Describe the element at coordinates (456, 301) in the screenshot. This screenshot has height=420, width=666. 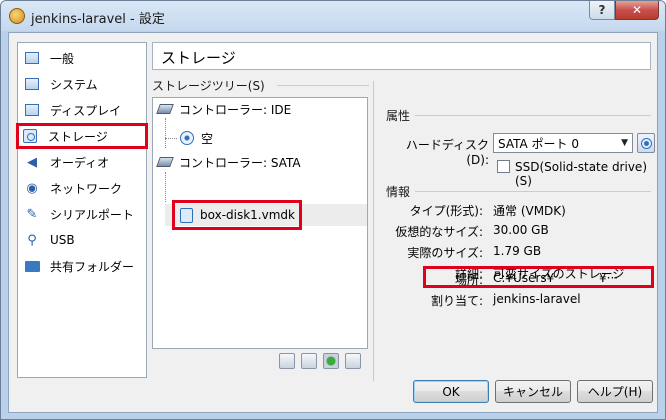
I see `info-attached-label: 割り当て:` at that location.